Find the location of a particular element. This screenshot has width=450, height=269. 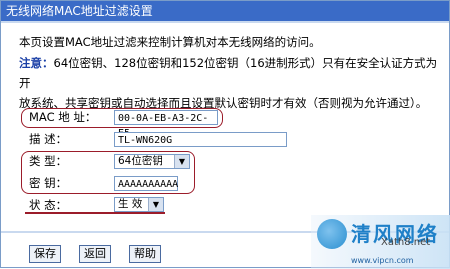

highlight-status is located at coordinates (95, 213).